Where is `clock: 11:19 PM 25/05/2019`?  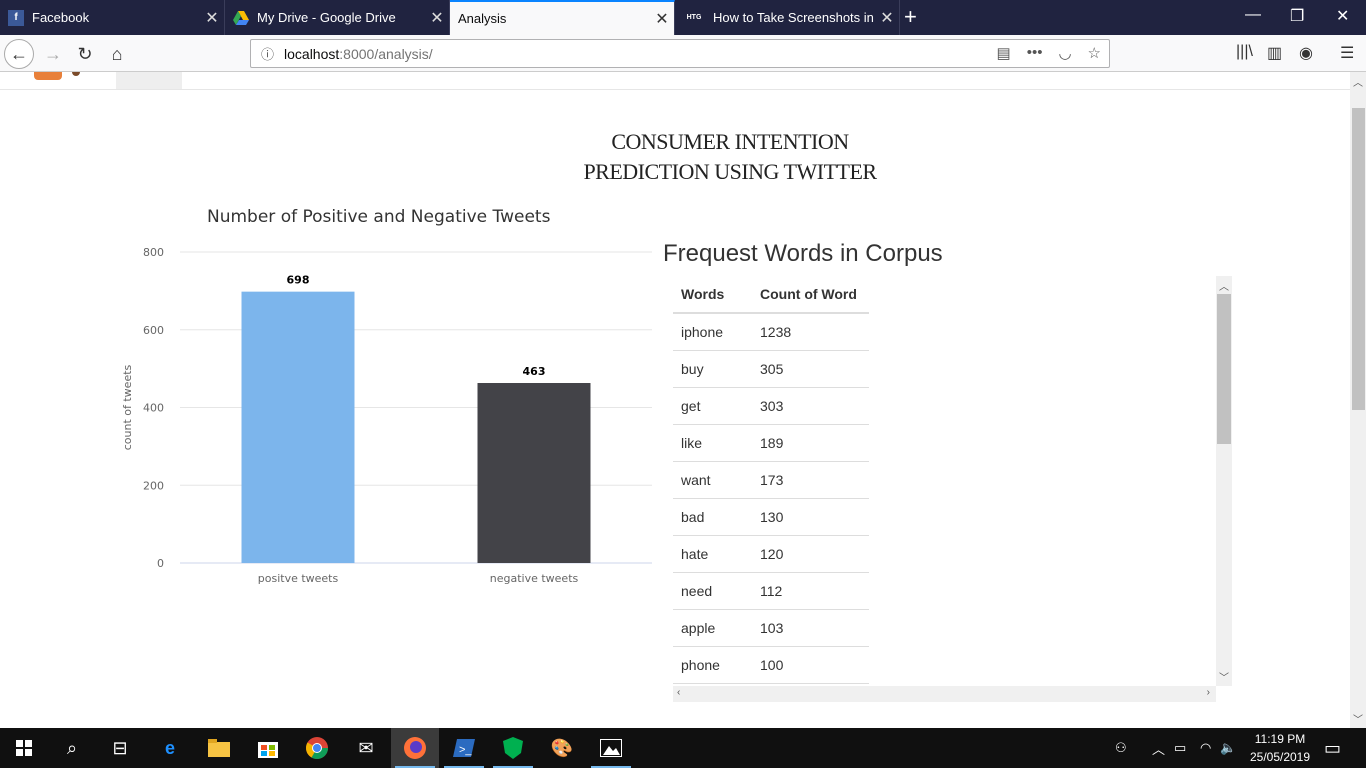
clock: 11:19 PM 25/05/2019 is located at coordinates (1280, 748).